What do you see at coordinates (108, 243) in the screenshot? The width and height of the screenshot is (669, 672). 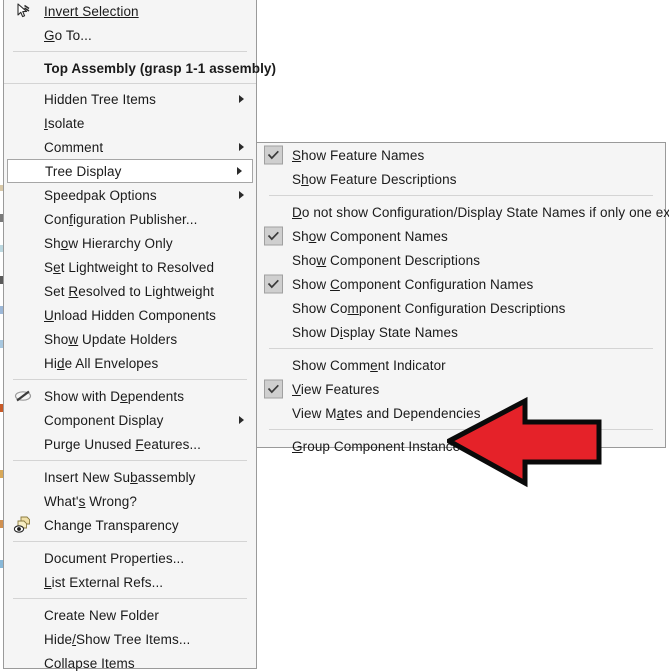 I see `menu-item-label: Show Hierarchy Only` at bounding box center [108, 243].